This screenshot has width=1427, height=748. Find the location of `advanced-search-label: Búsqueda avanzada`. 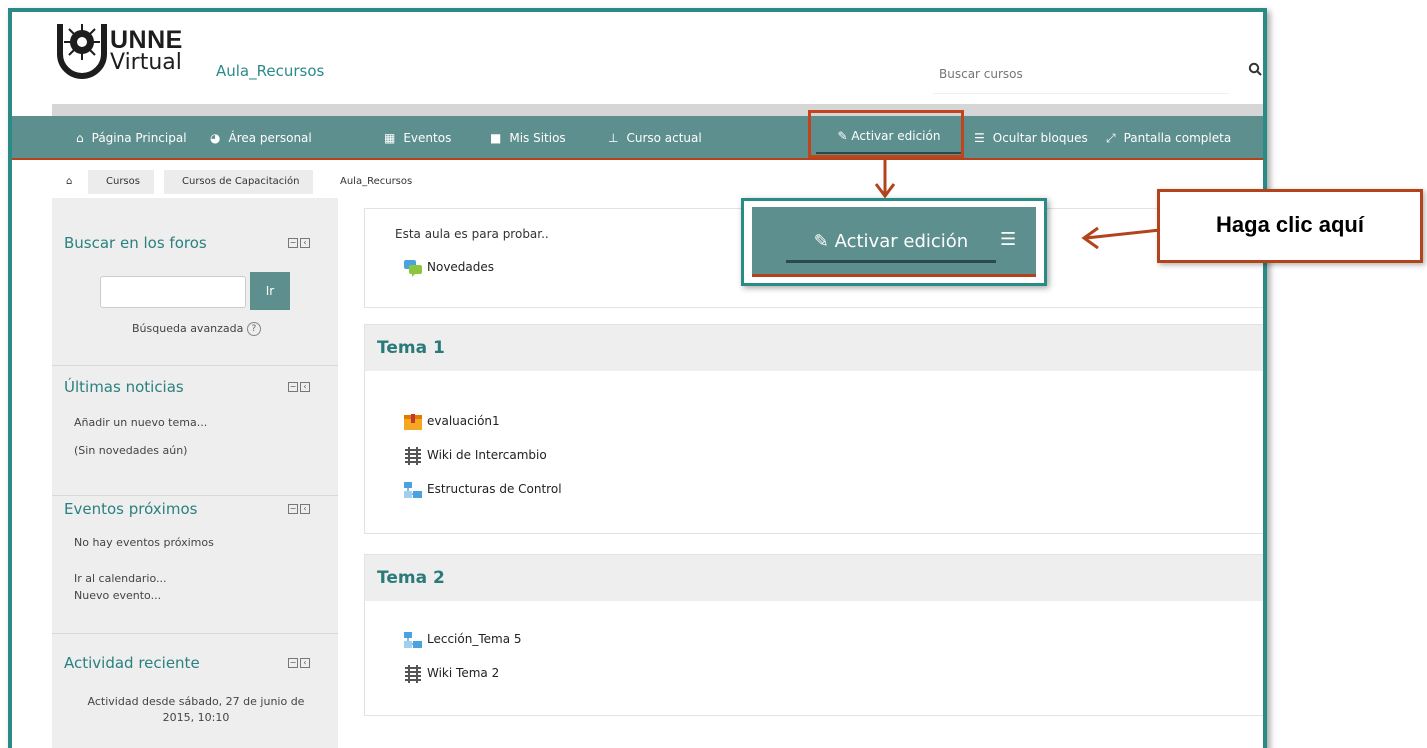

advanced-search-label: Búsqueda avanzada is located at coordinates (188, 328).